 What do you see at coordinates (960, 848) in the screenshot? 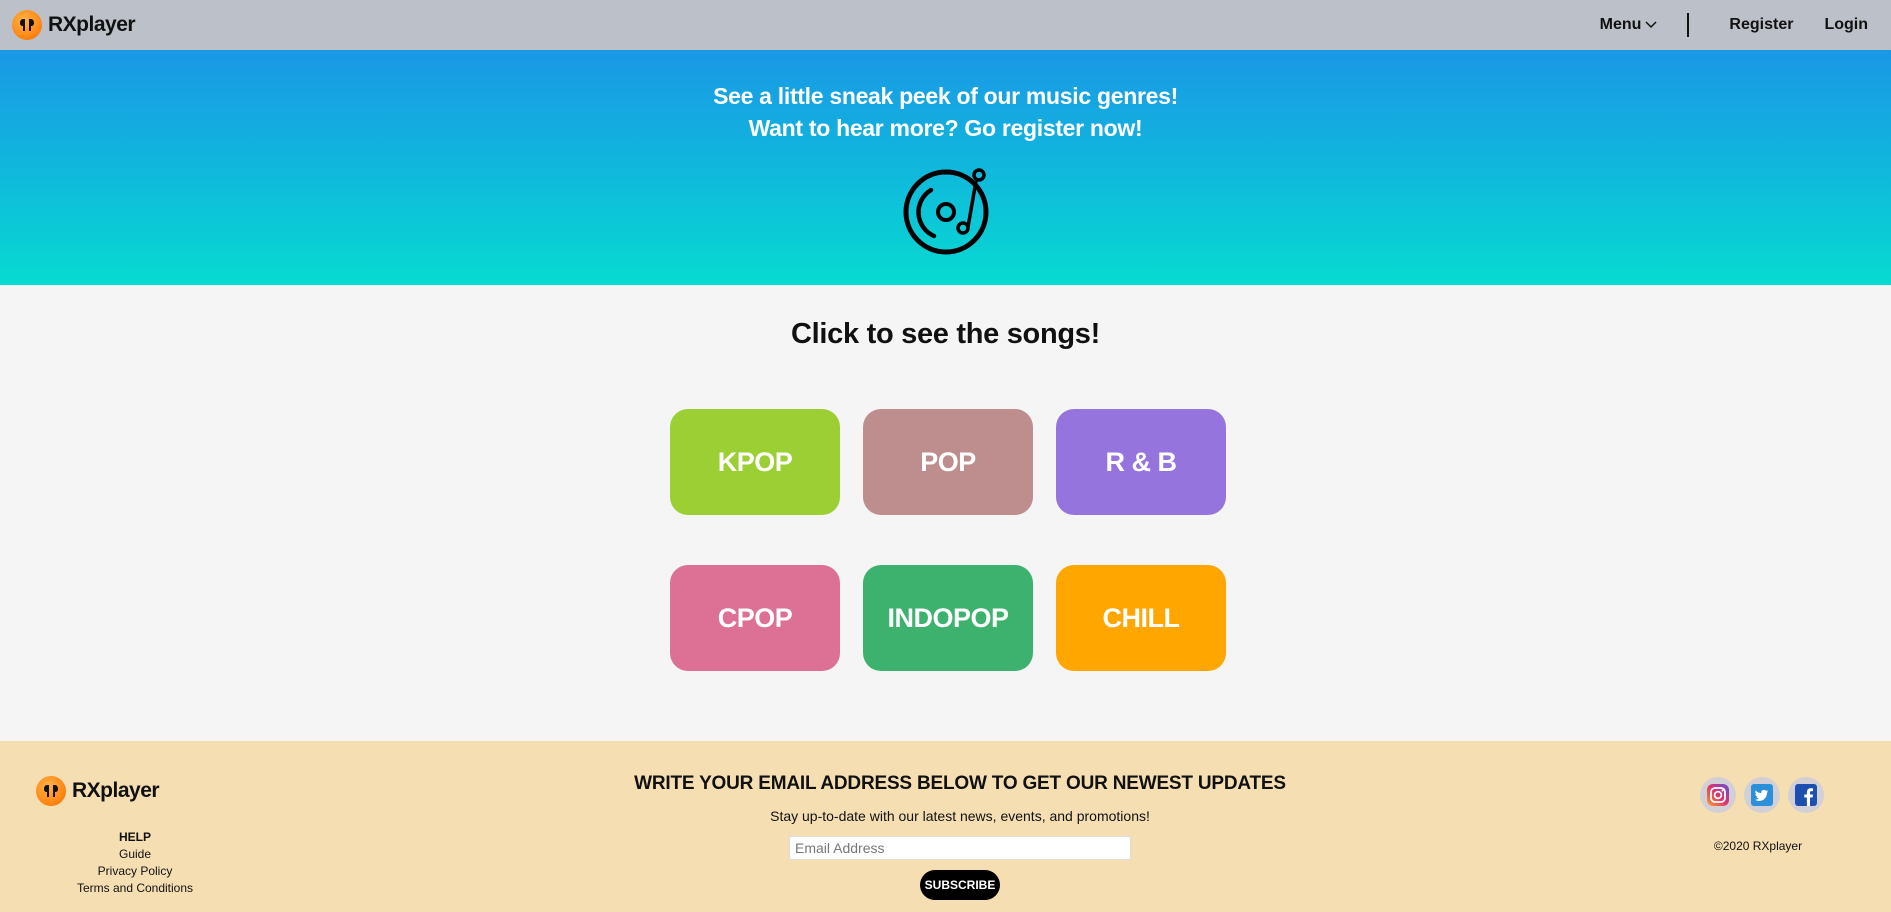
I see `email-field` at bounding box center [960, 848].